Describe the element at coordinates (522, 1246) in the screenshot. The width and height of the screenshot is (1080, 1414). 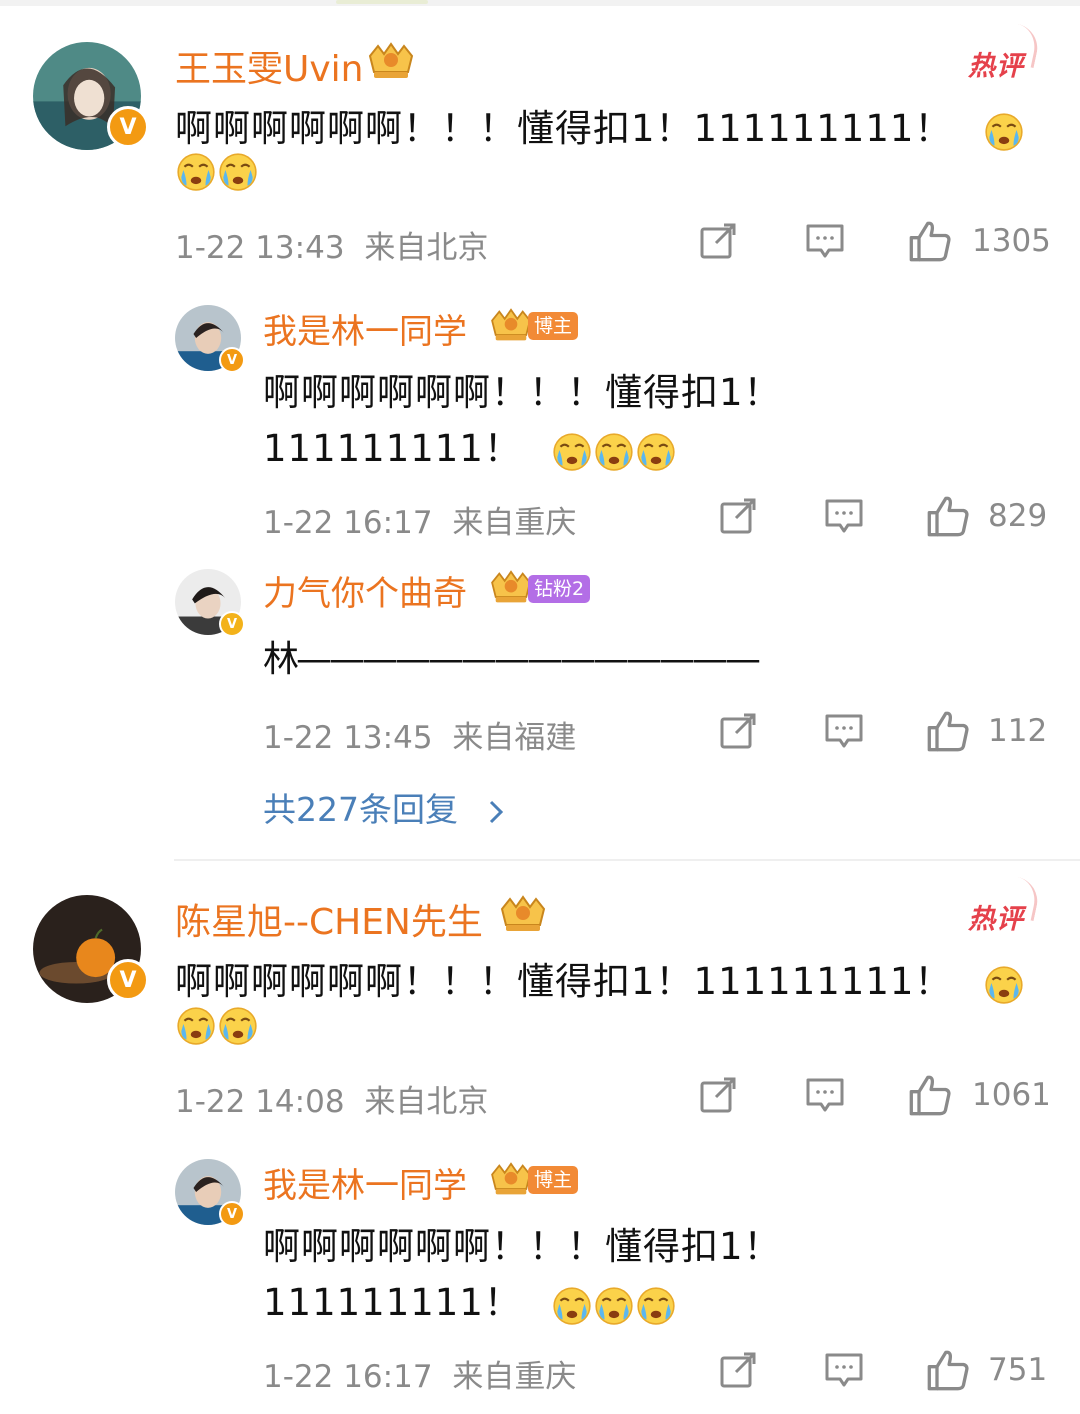
I see `reply-text: 啊啊啊啊啊啊！！！懂得扣1！` at that location.